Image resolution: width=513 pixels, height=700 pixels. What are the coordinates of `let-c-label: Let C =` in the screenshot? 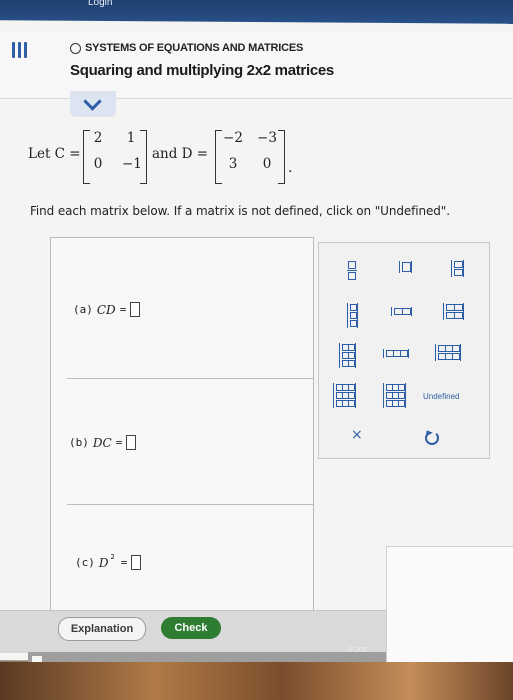 It's located at (54, 154).